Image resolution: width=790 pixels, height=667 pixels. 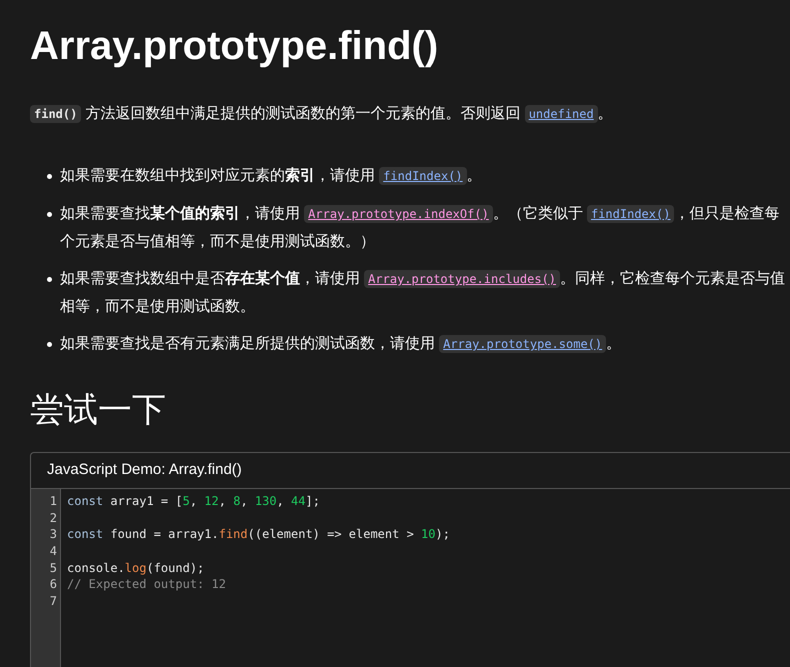 I want to click on intro-paragraph: find() 方法返回数组中满足提供的测试函数的第一个元素的值。否则返回 undefined 。, so click(x=410, y=114).